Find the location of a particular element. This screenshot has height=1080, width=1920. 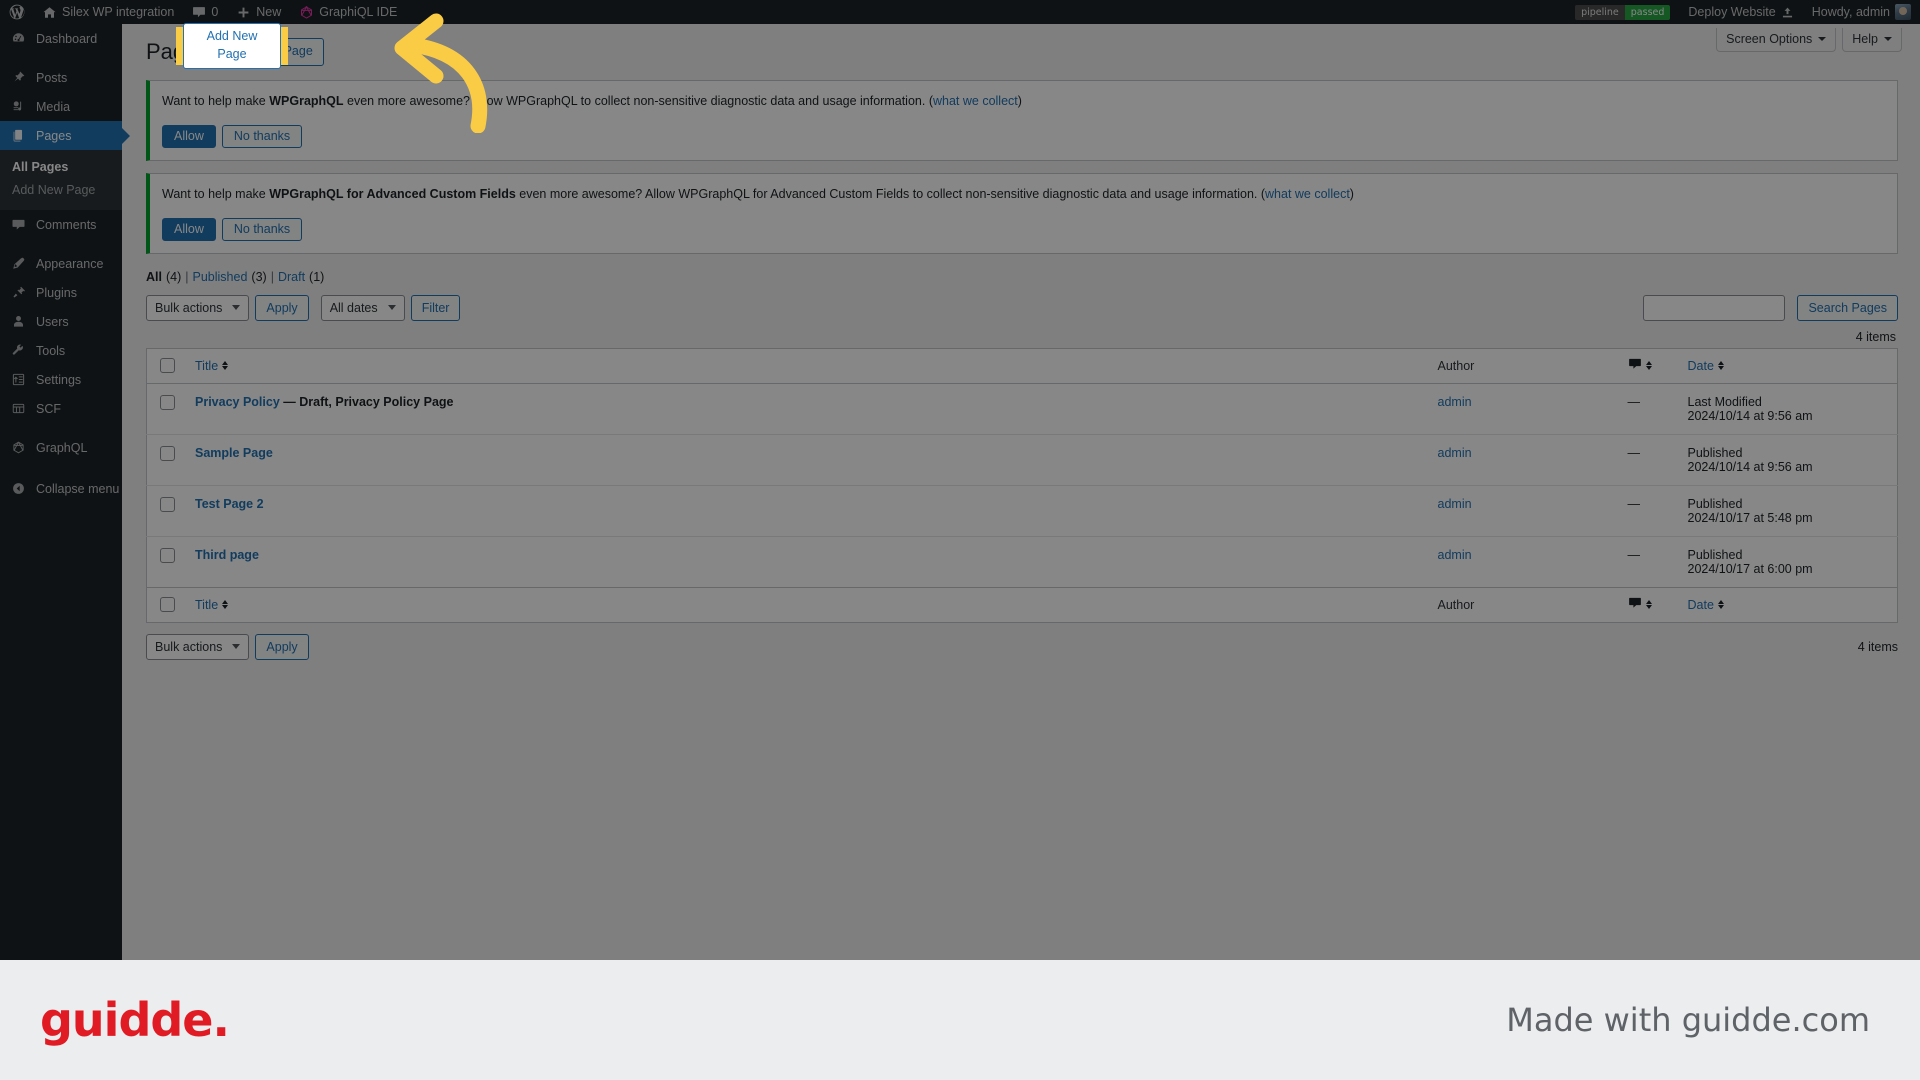

row-title-cell: Sample Page is located at coordinates (806, 460).